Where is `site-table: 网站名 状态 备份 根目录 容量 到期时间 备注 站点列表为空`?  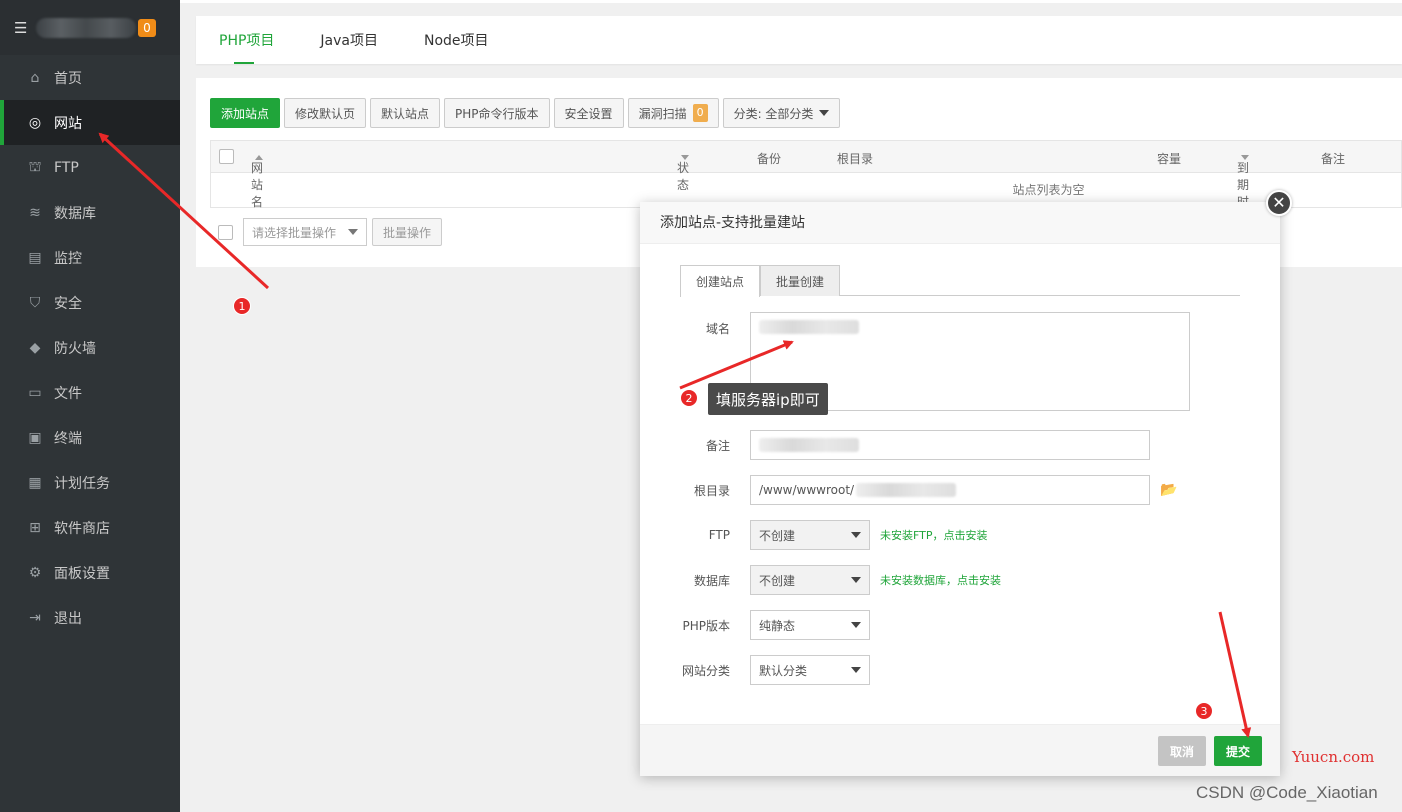 site-table: 网站名 状态 备份 根目录 容量 到期时间 备注 站点列表为空 is located at coordinates (806, 183).